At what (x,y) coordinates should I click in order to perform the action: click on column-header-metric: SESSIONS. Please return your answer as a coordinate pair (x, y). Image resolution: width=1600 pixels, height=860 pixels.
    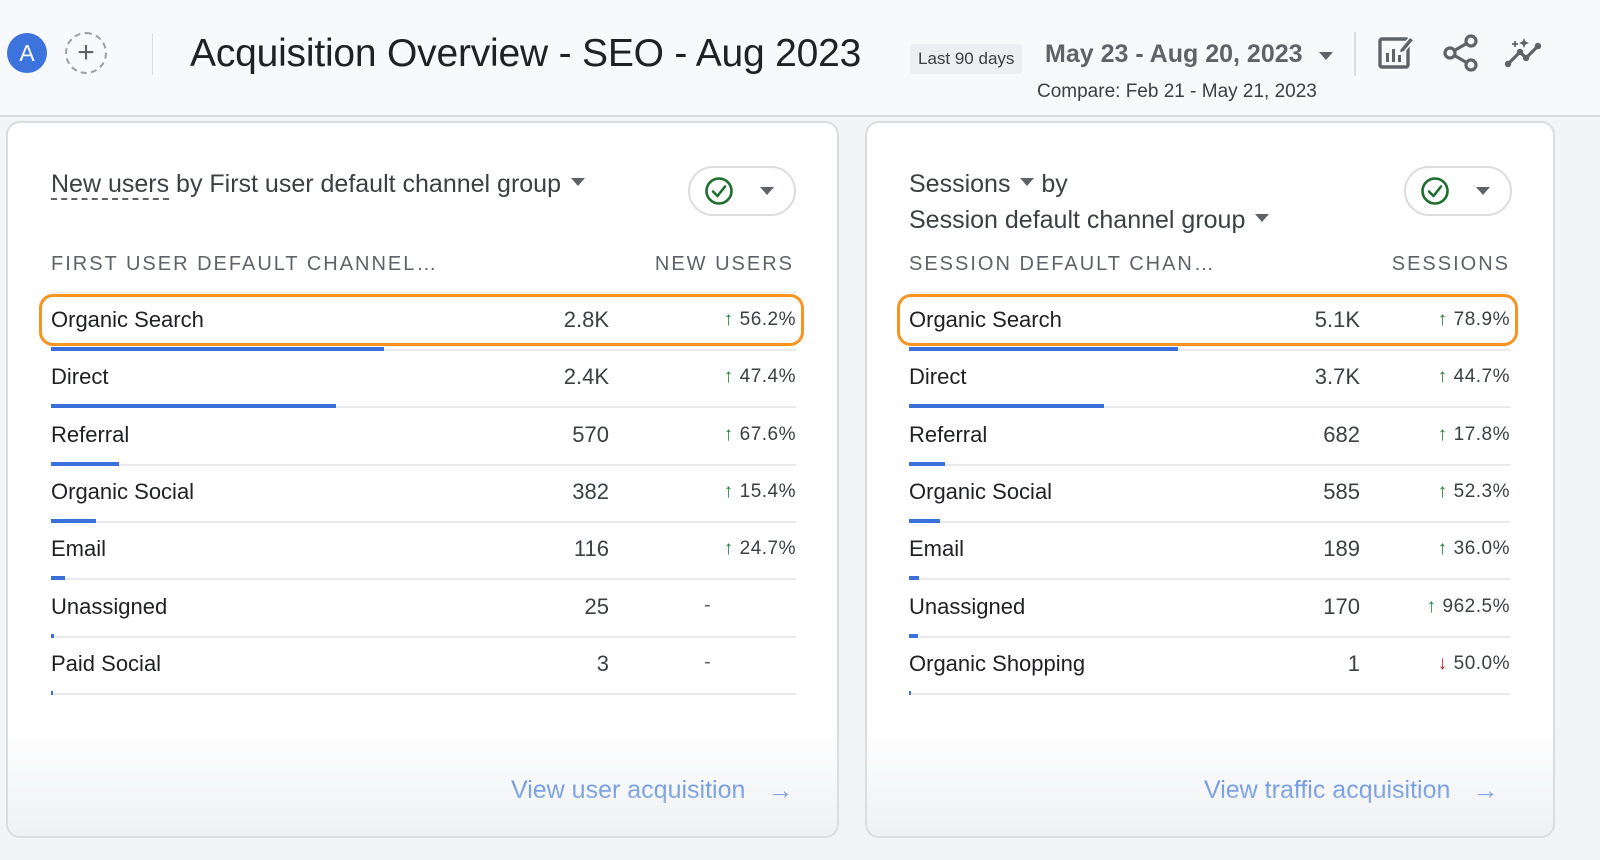
    Looking at the image, I should click on (1451, 264).